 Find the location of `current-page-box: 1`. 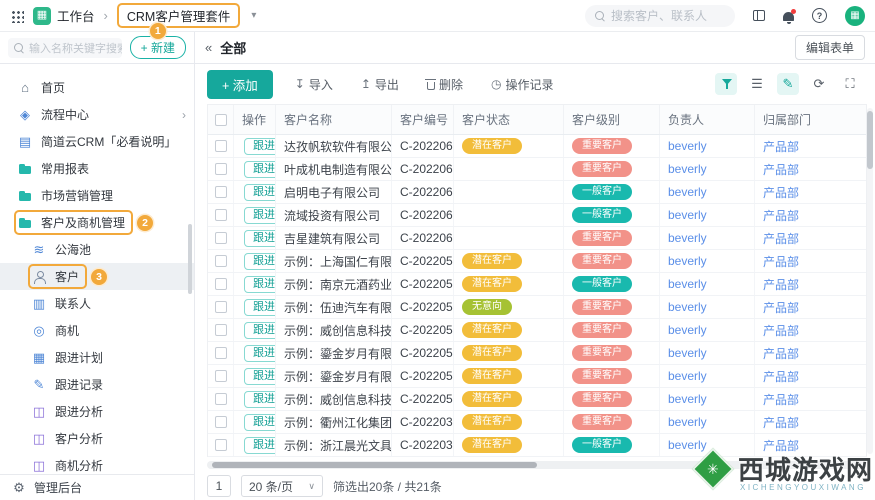

current-page-box: 1 is located at coordinates (219, 486).